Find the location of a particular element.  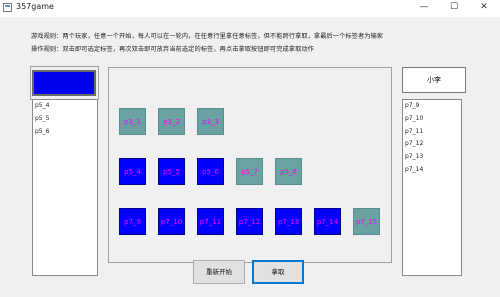

list-item: p7_13 is located at coordinates (432, 157).